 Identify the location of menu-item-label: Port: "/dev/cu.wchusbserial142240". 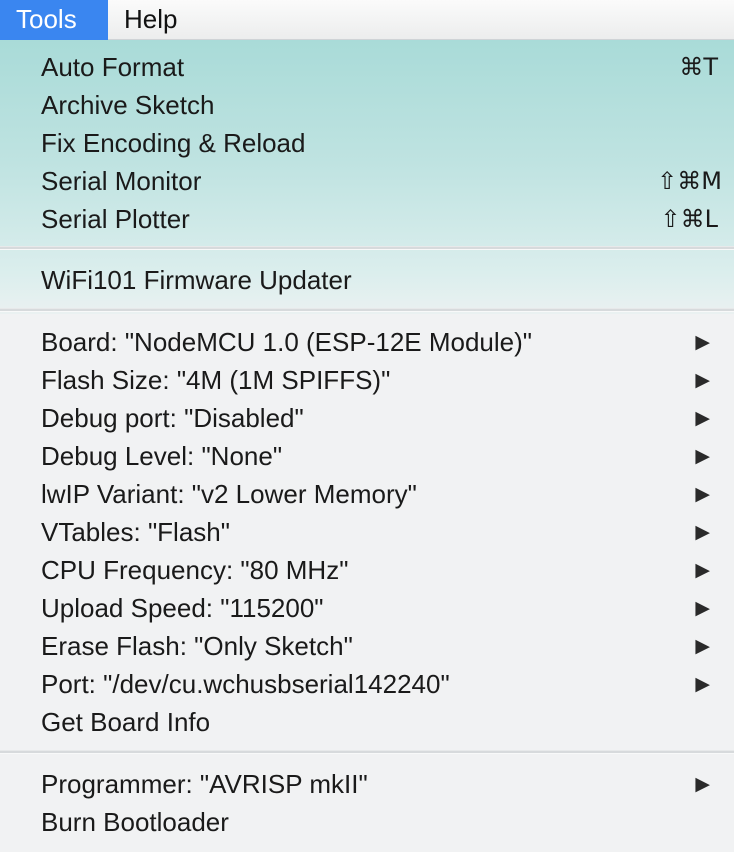
(245, 684).